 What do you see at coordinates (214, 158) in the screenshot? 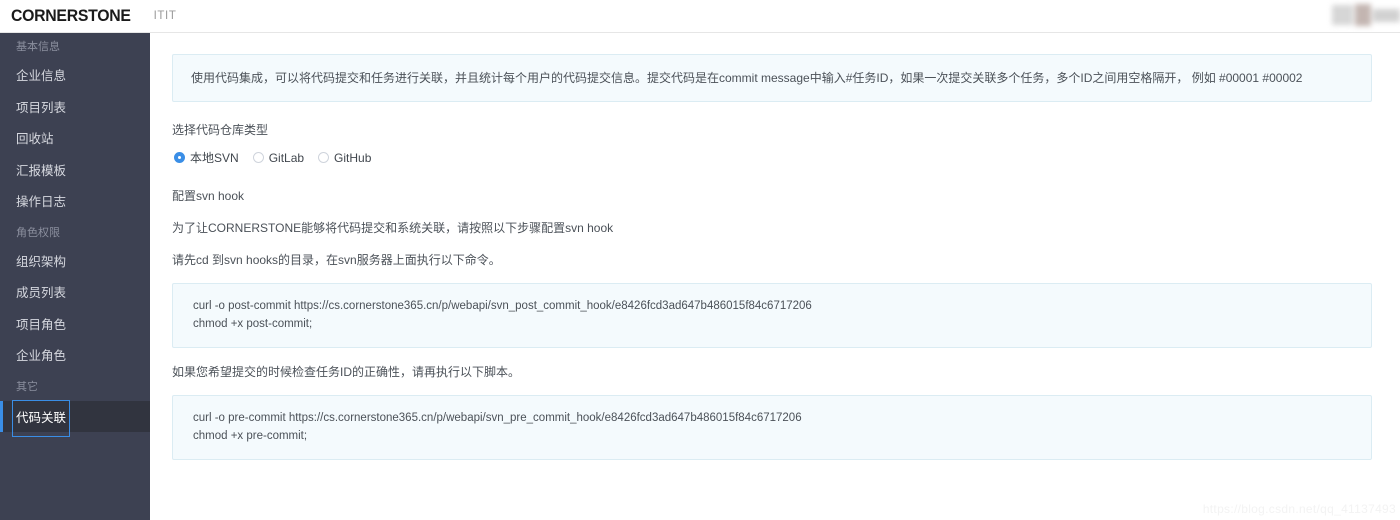
I see `radio-label: 本地SVN` at bounding box center [214, 158].